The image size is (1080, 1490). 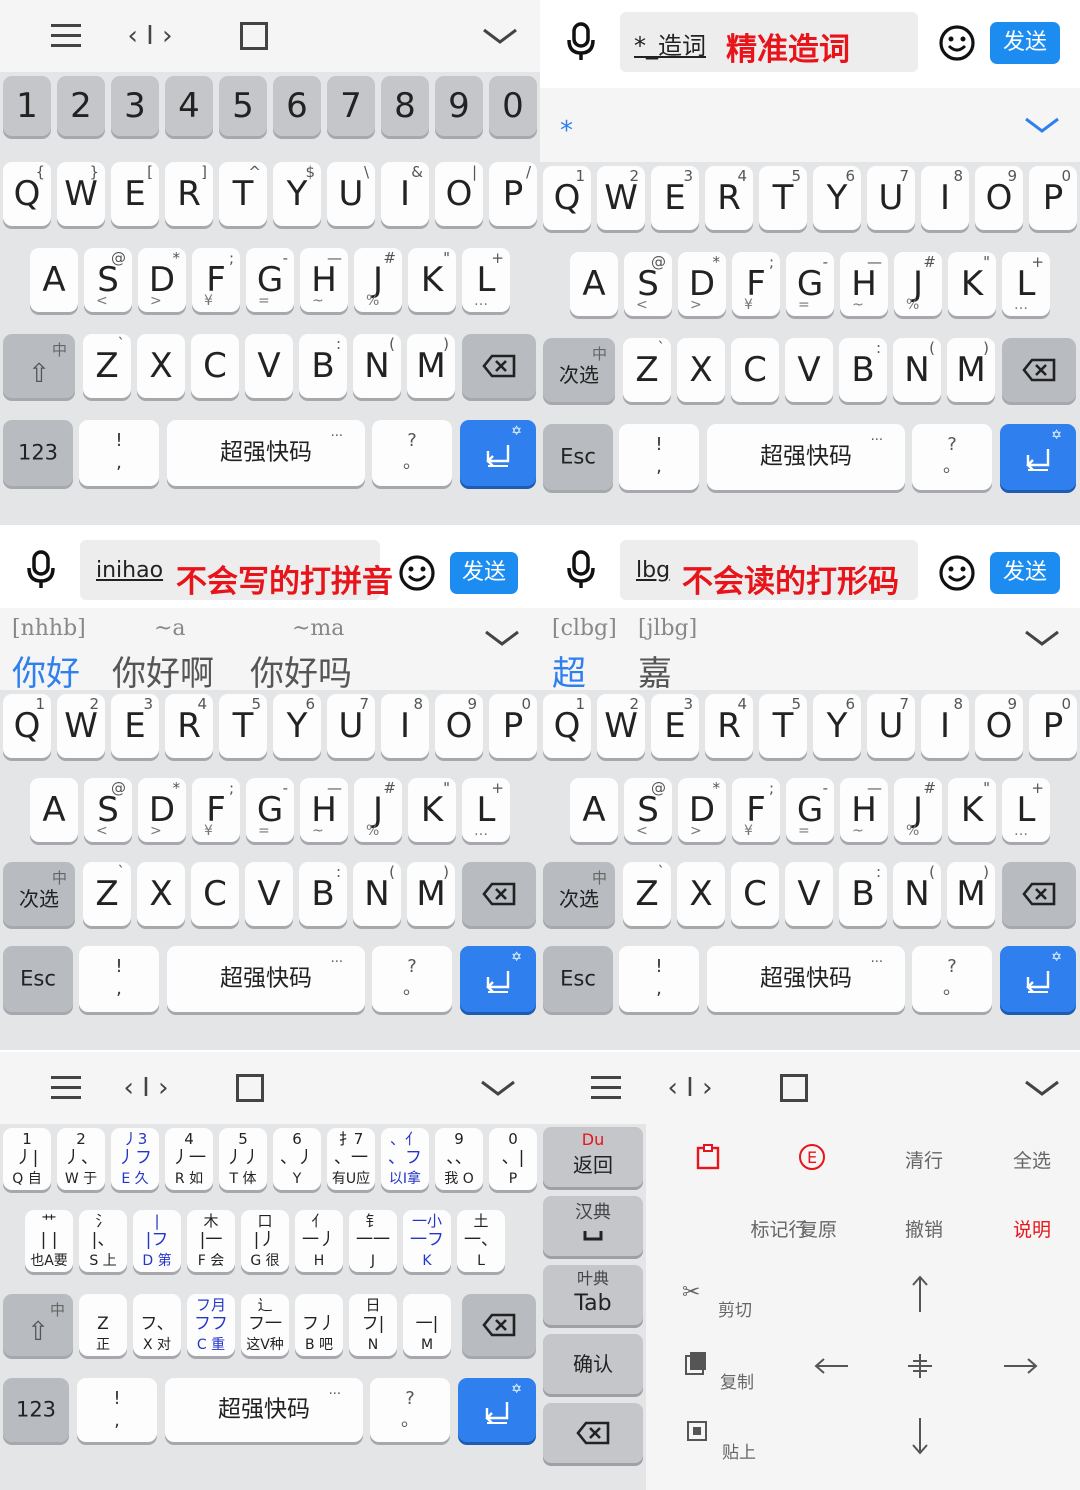 I want to click on next-candidate-button: 中次选, so click(x=579, y=894).